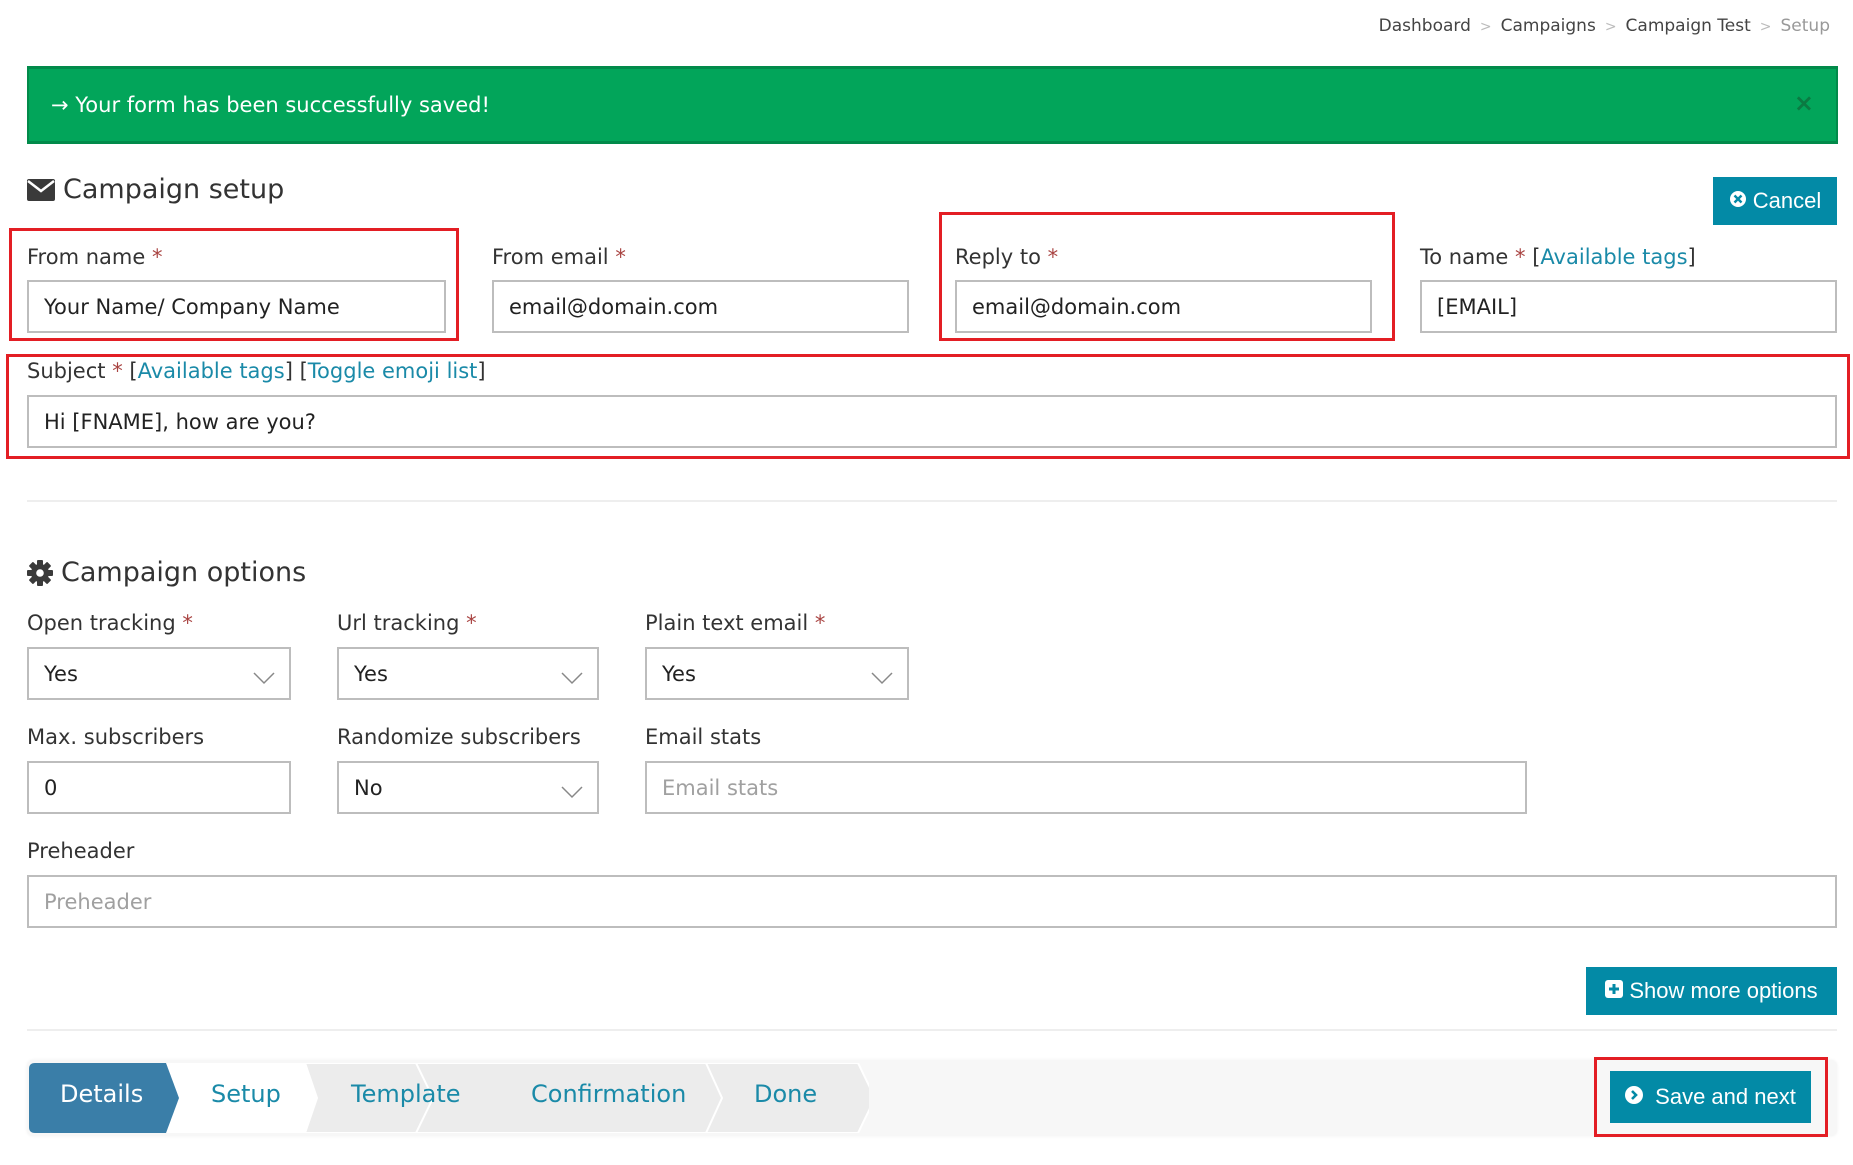 This screenshot has width=1853, height=1165. I want to click on from-name-label: From name *, so click(94, 257).